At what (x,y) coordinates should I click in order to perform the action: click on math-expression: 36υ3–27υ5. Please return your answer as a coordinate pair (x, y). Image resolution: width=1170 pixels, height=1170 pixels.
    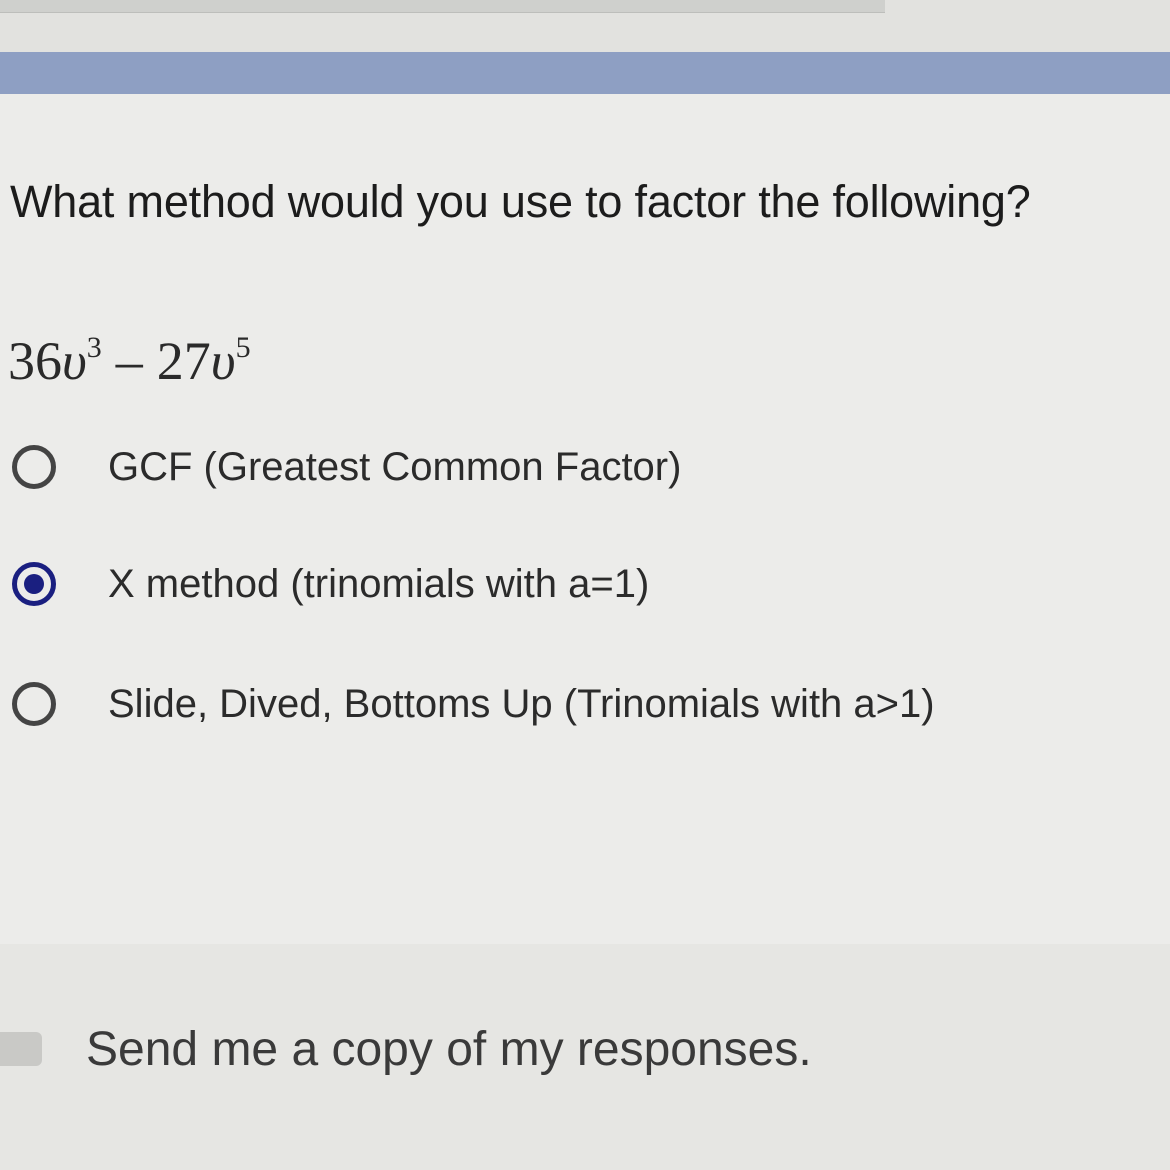
    Looking at the image, I should click on (129, 361).